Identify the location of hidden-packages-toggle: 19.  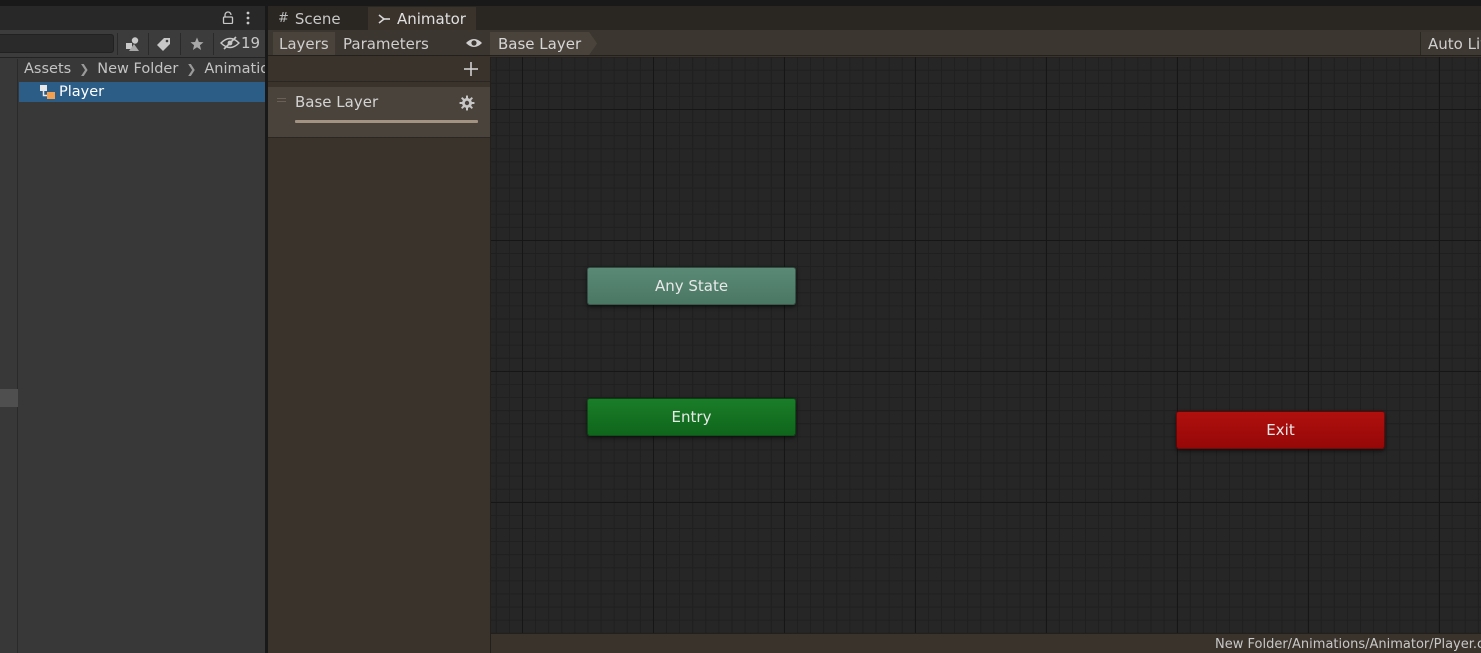
(240, 43).